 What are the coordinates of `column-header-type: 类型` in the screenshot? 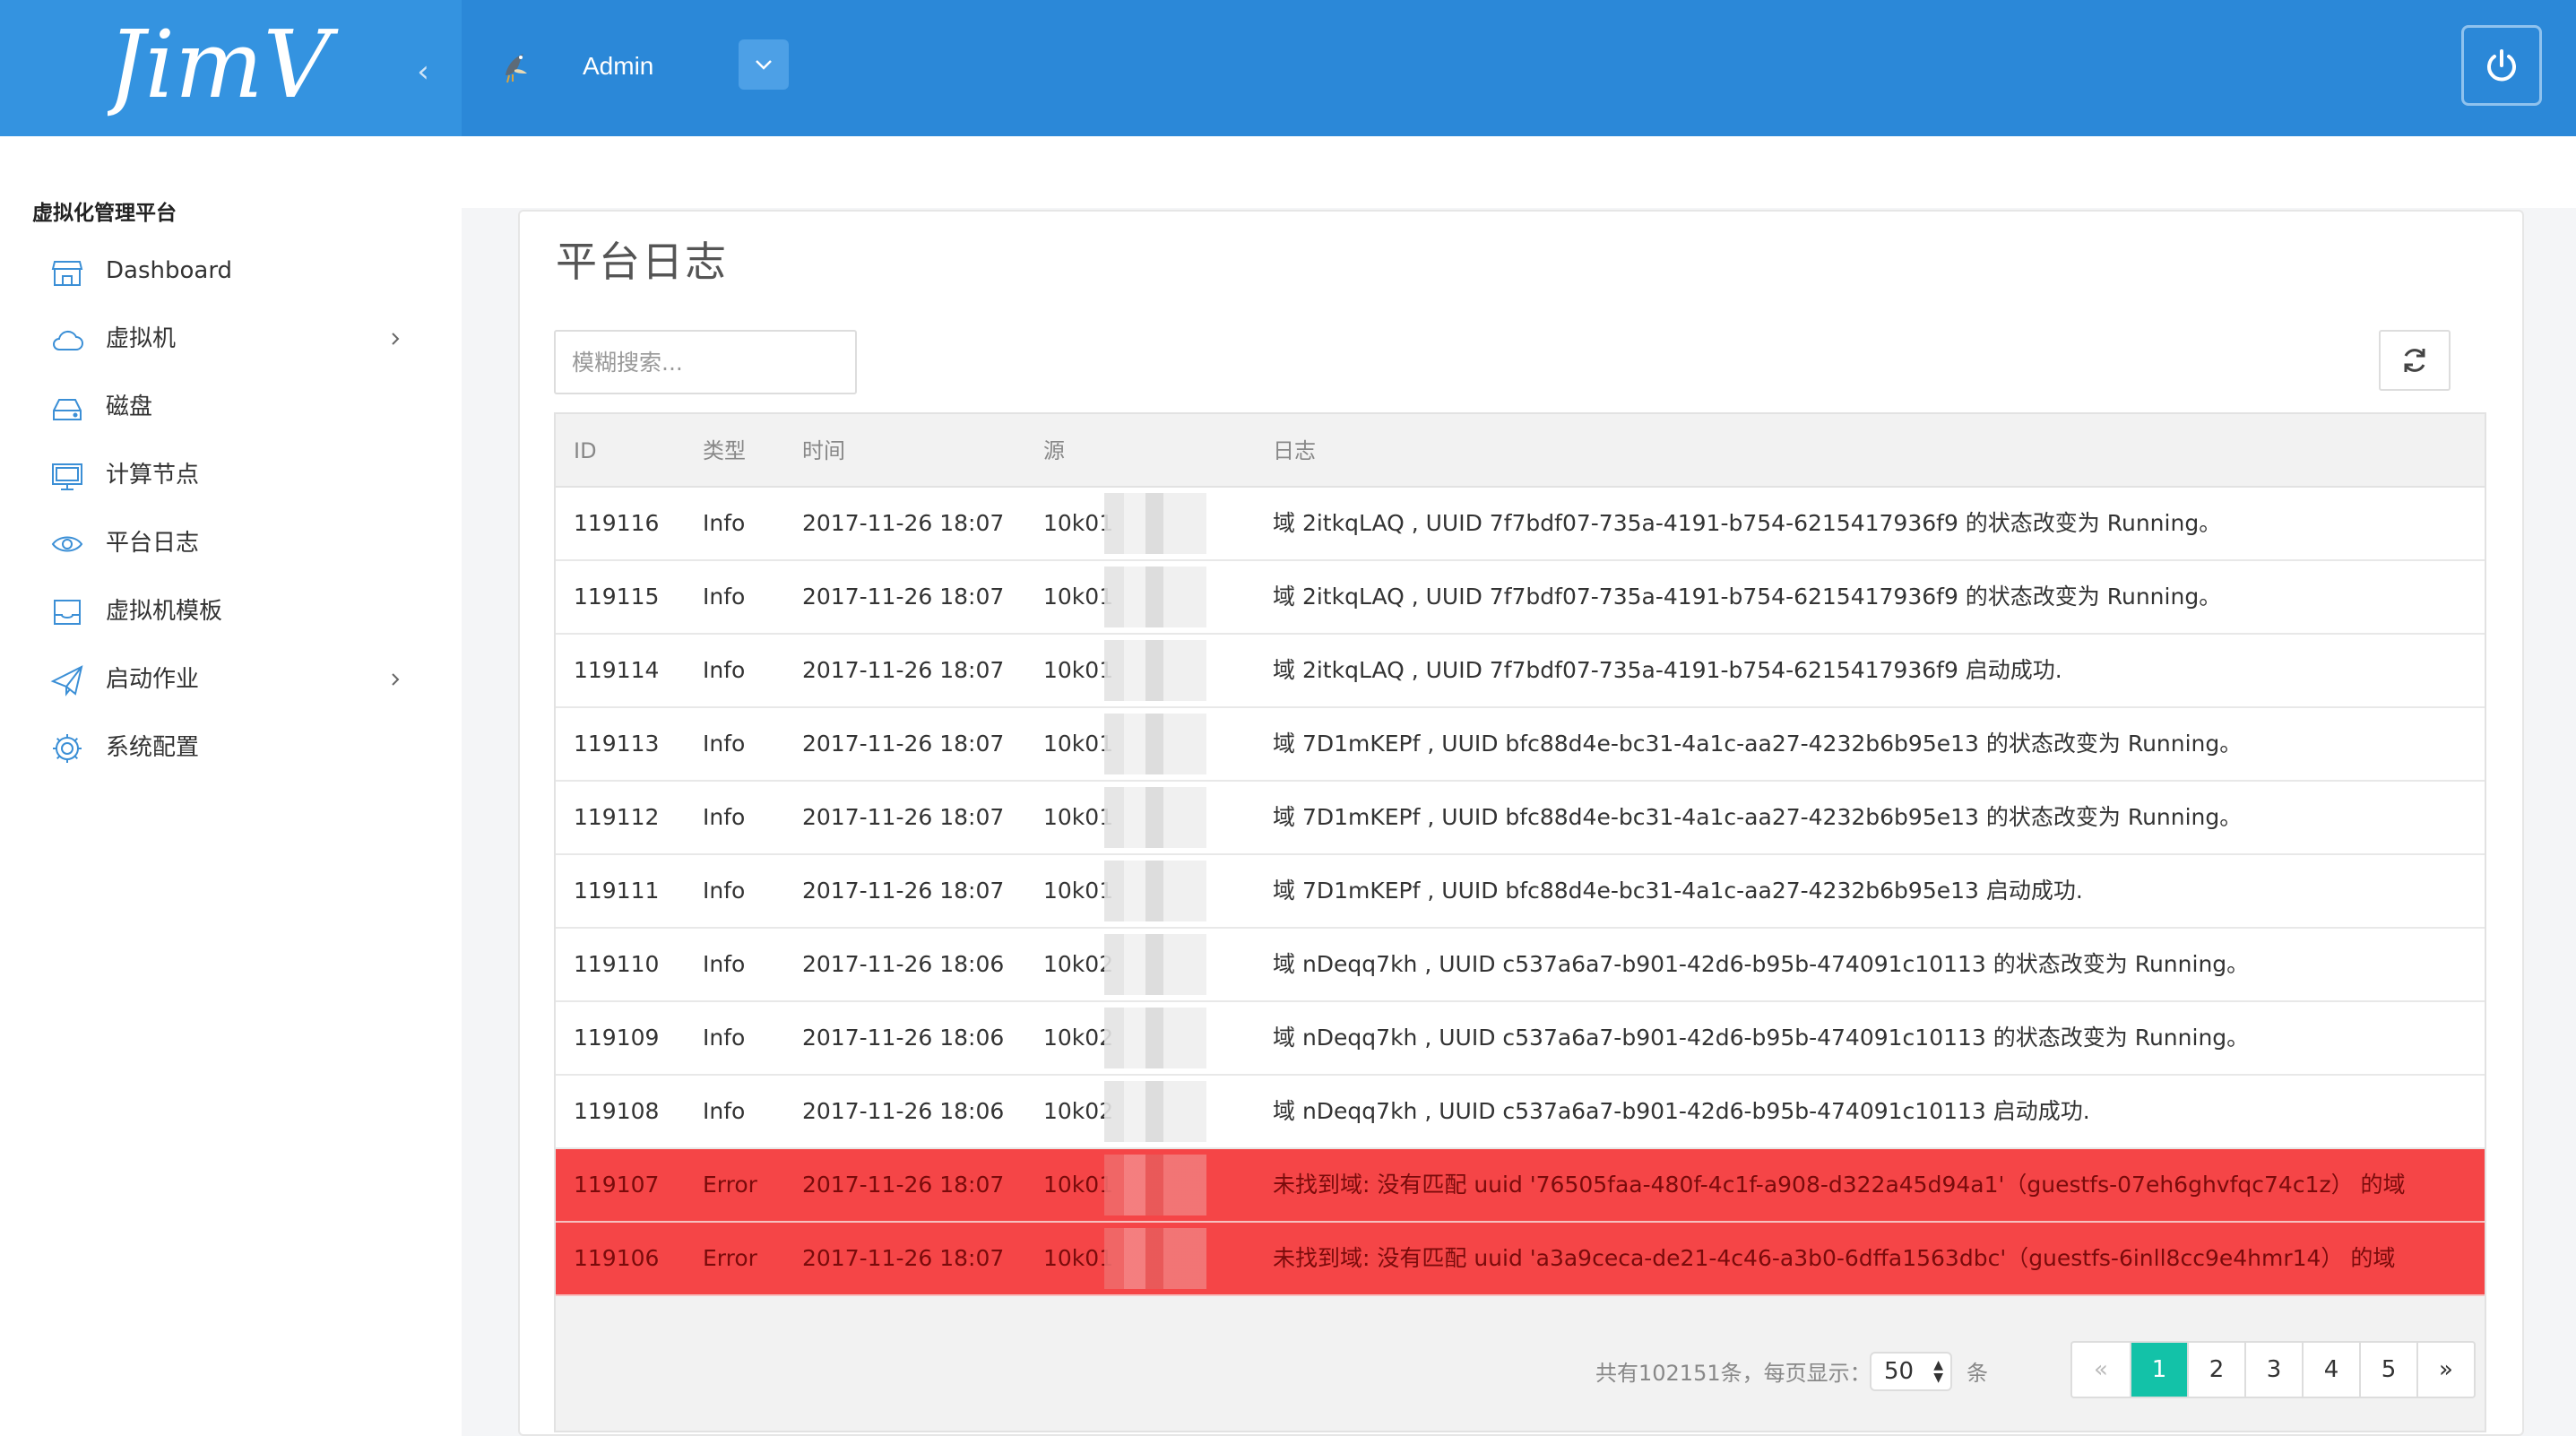 It's located at (724, 451).